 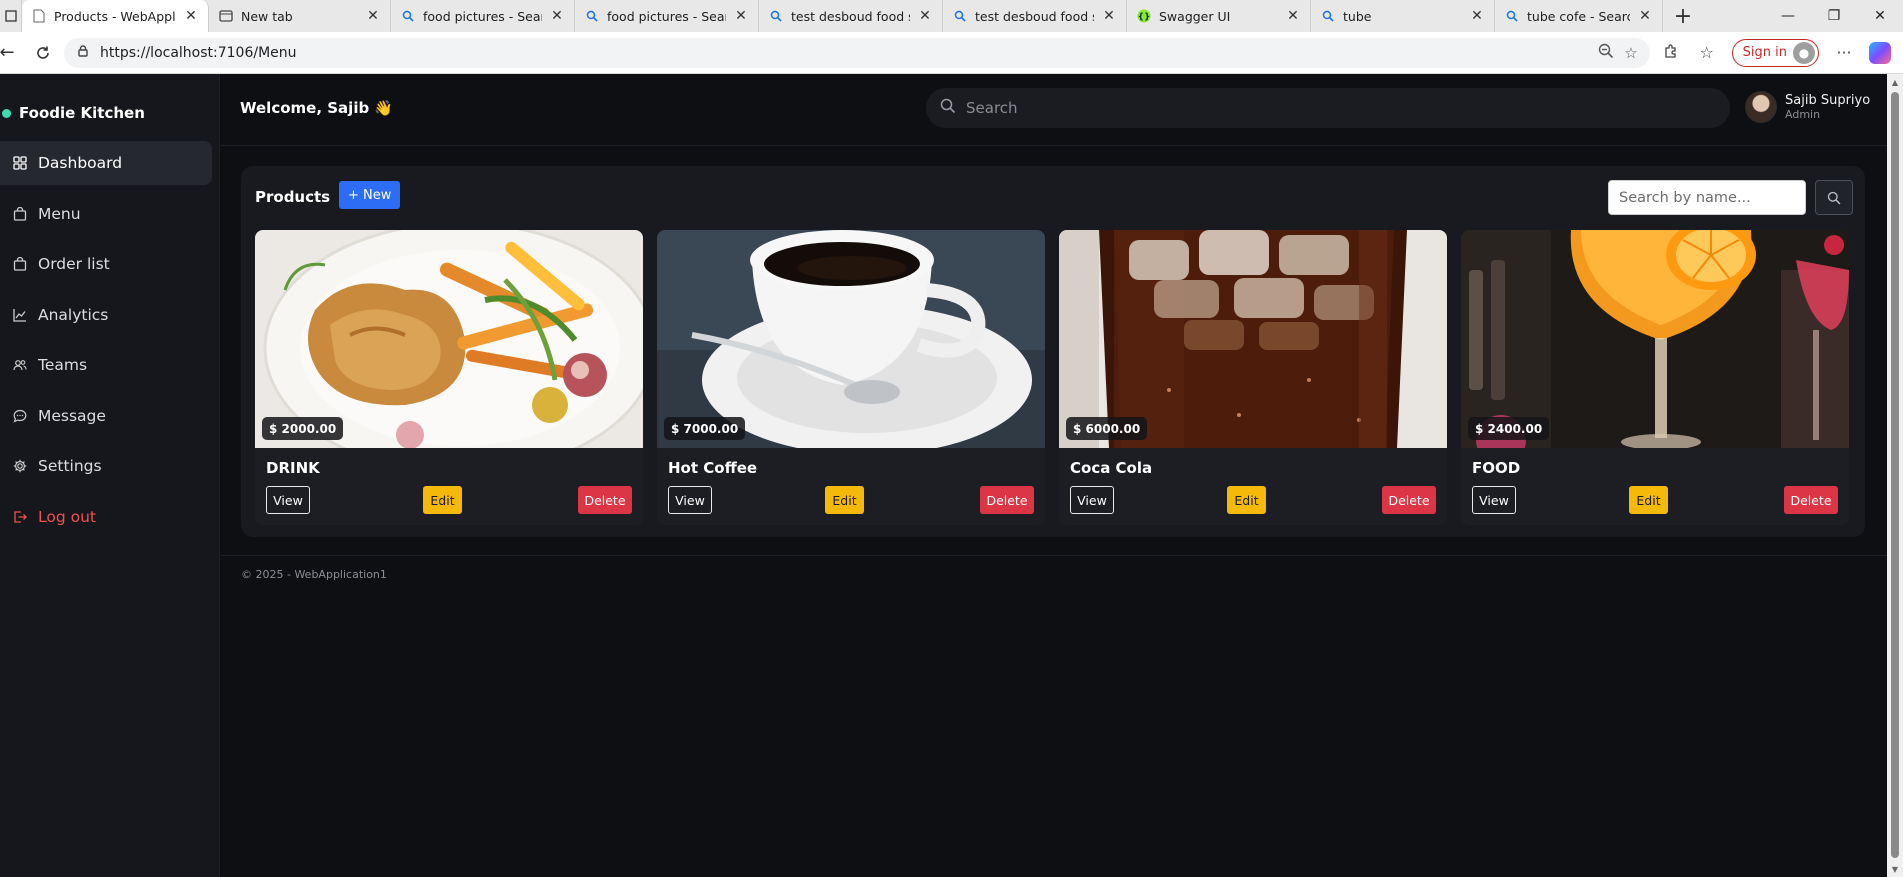 I want to click on sidebar-item-order-list: Order list, so click(x=106, y=264).